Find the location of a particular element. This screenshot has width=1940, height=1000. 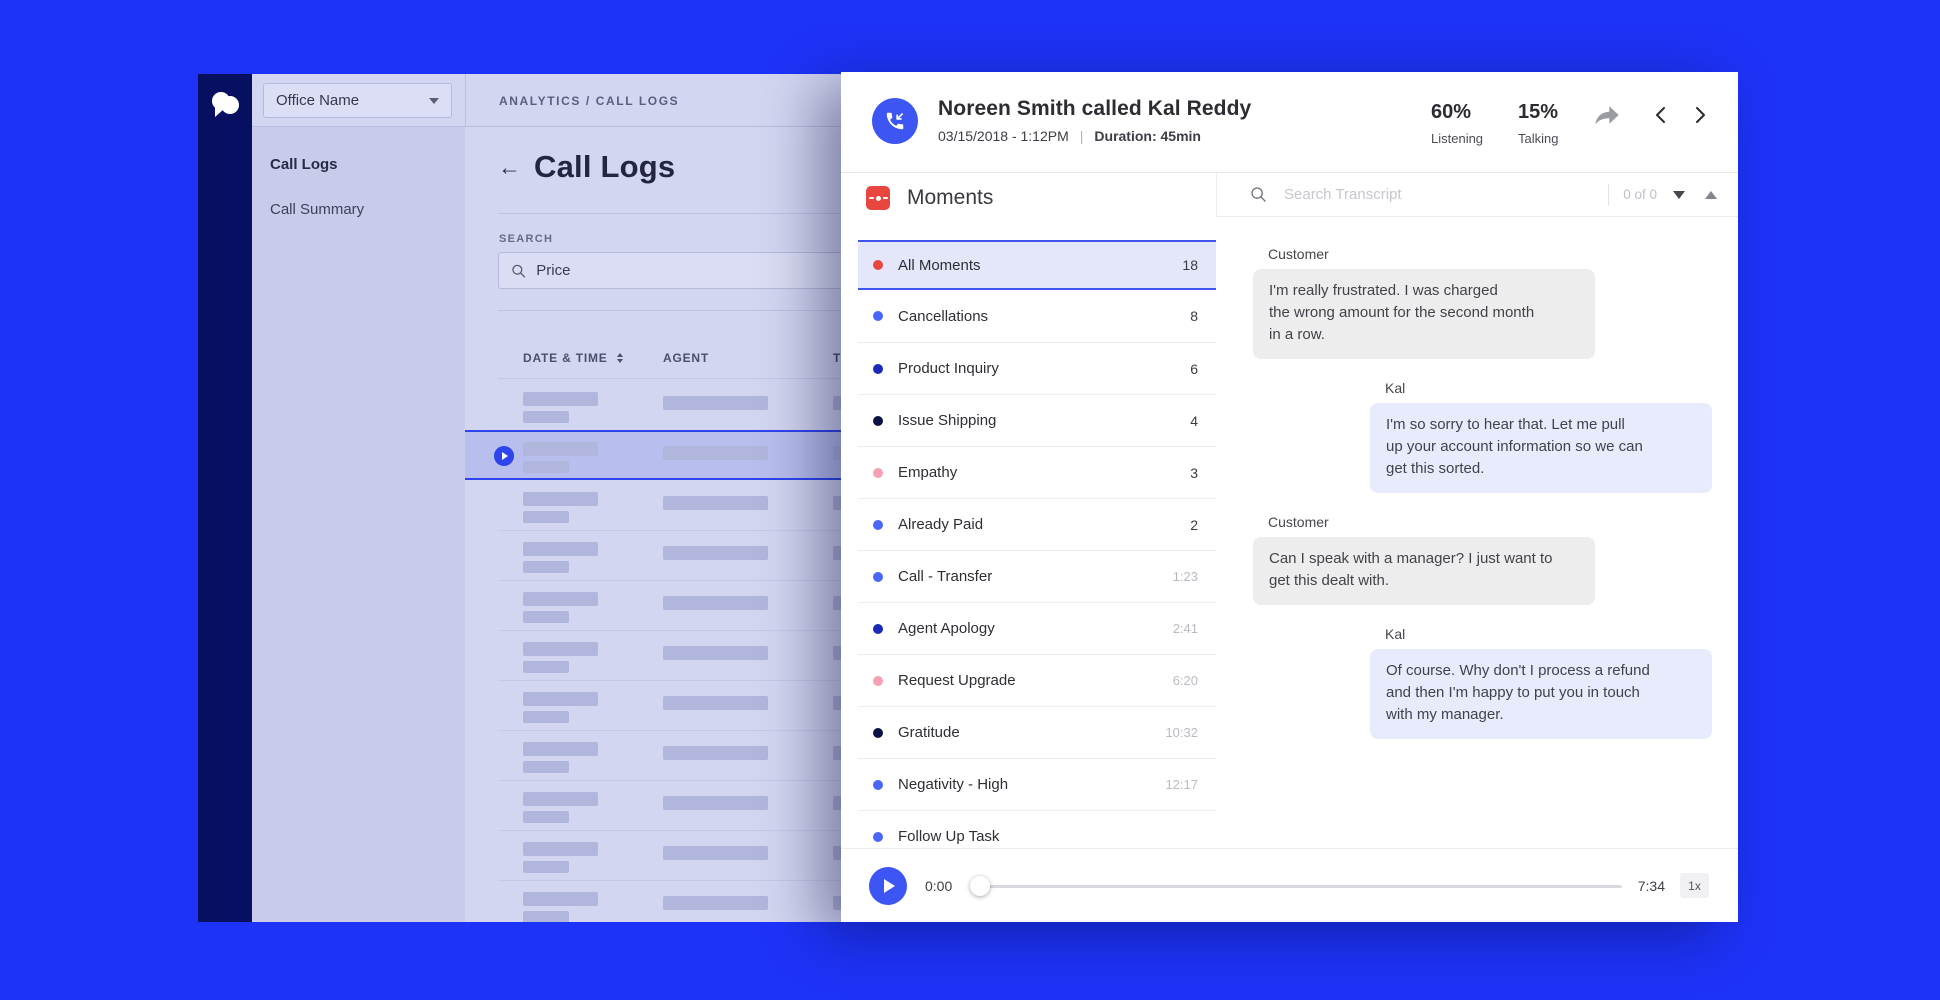

moment-item-all-moments: All Moments 18 is located at coordinates (1037, 265).